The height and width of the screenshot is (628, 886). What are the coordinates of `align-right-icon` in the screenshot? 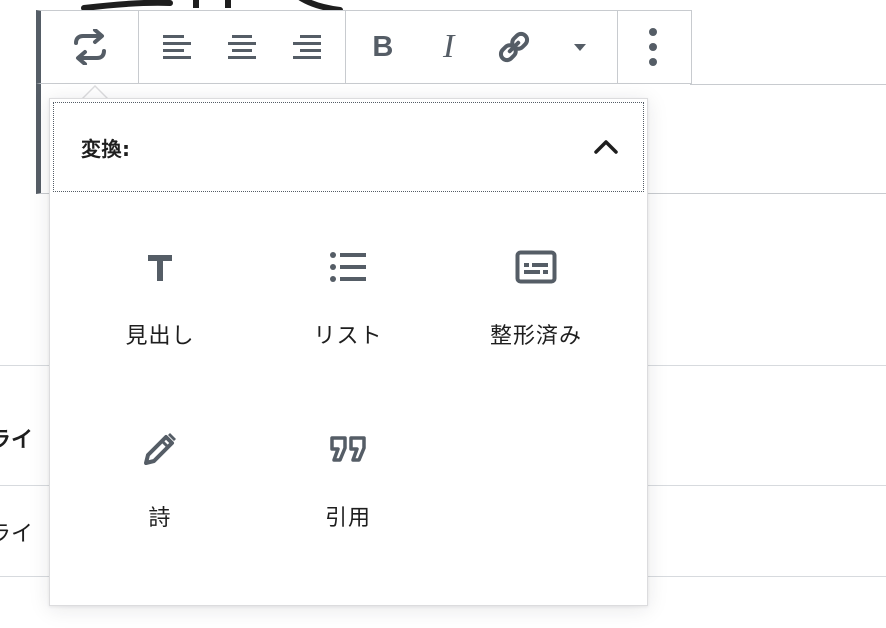 It's located at (306, 47).